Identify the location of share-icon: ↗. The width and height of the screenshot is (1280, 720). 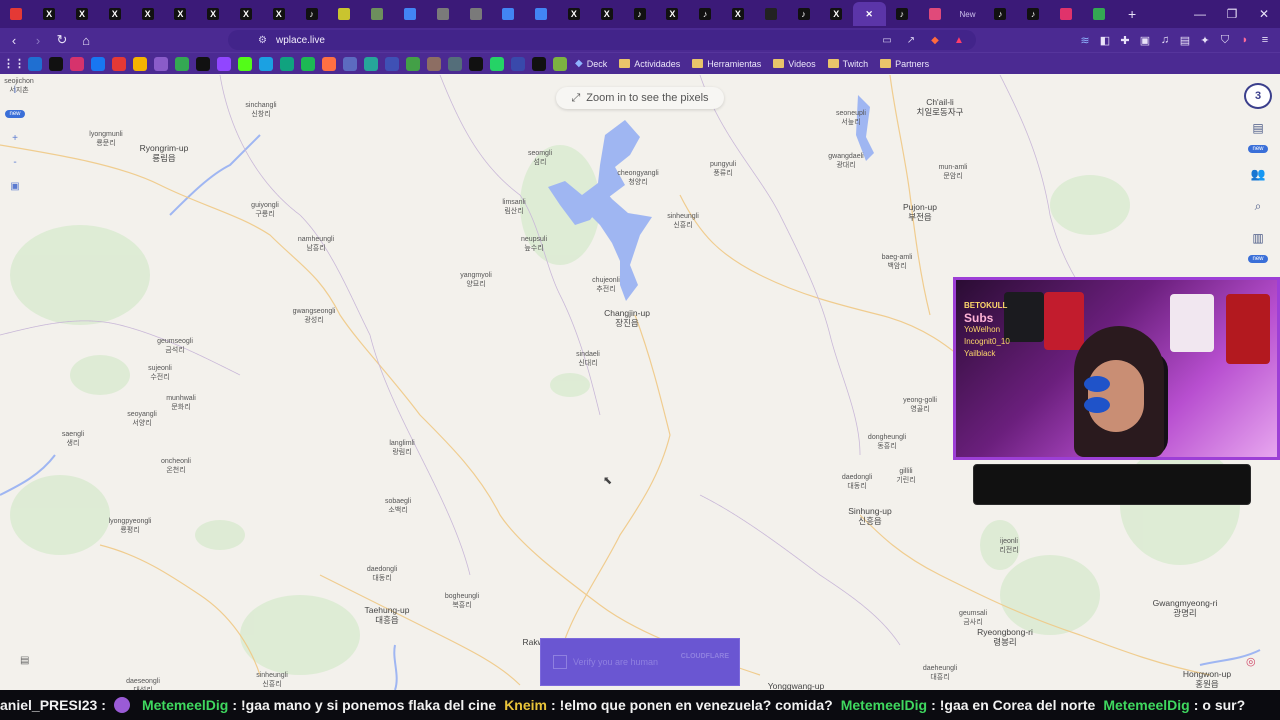
(911, 40).